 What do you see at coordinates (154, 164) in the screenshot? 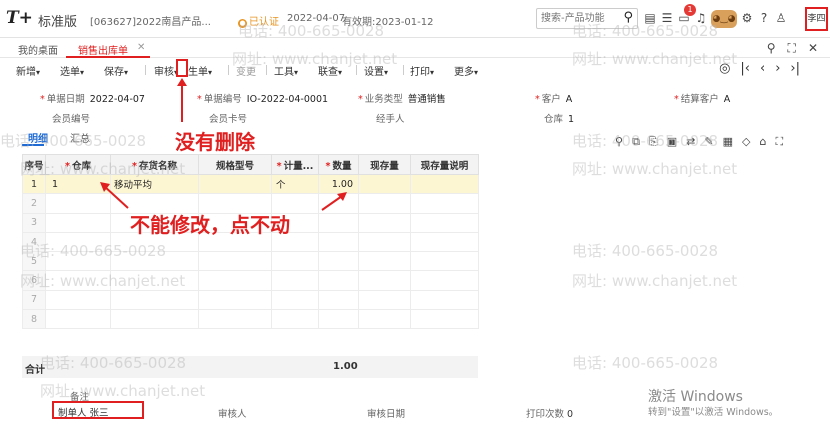
I see `col-item-name: * 存货名称` at bounding box center [154, 164].